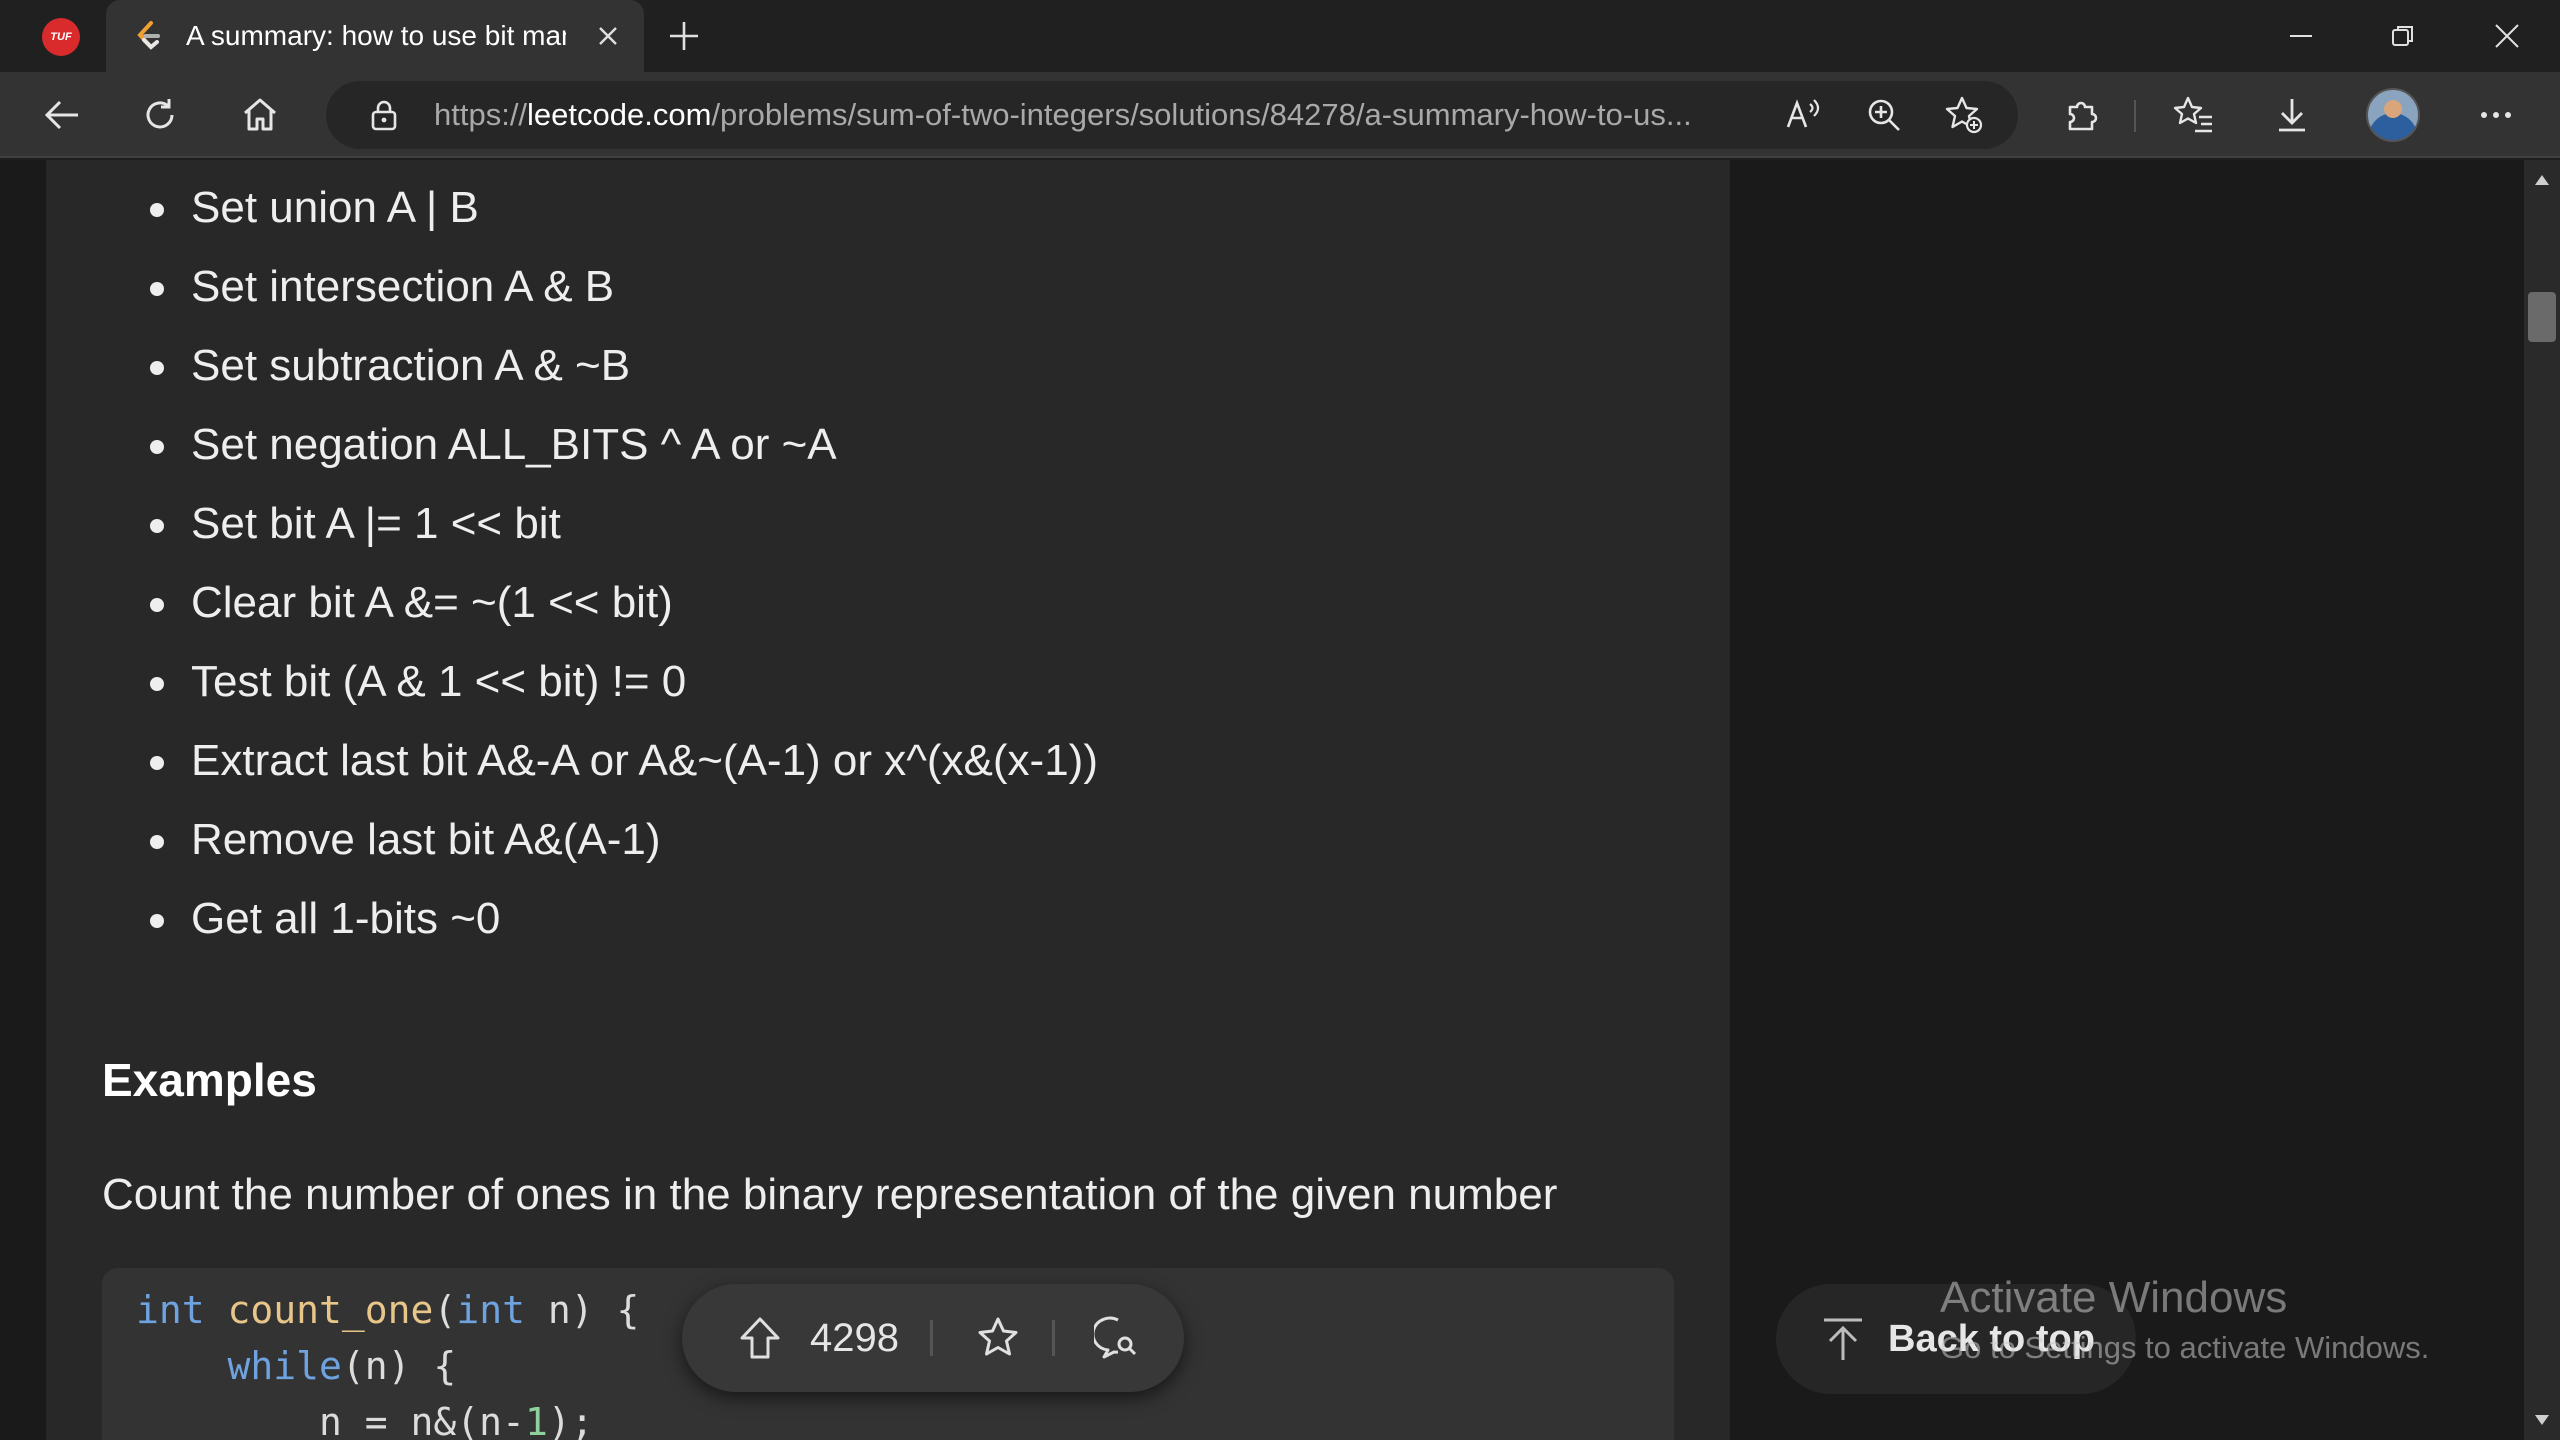  Describe the element at coordinates (760, 1338) in the screenshot. I see `upvote-icon` at that location.